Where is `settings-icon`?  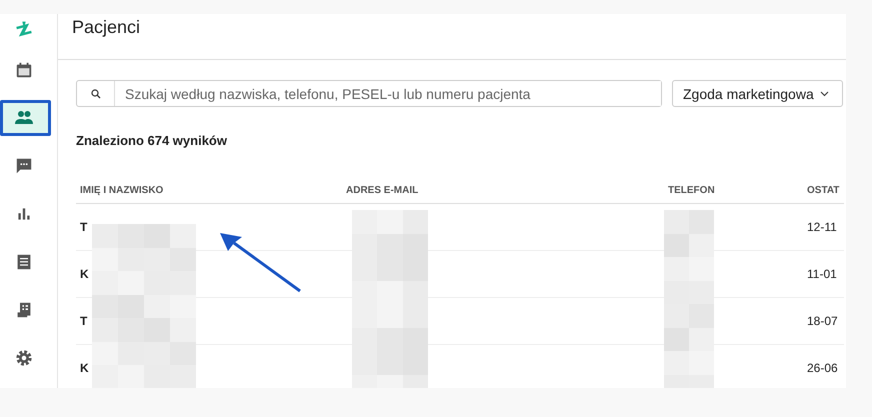
settings-icon is located at coordinates (23, 358).